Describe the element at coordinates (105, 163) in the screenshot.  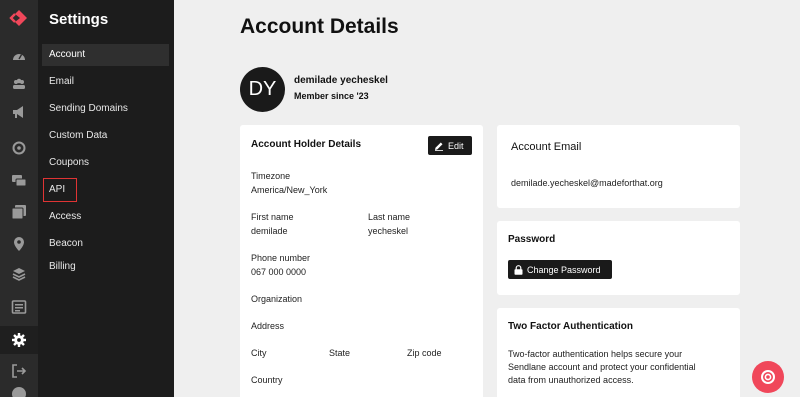
I see `sidebar-item-coupons: Coupons` at that location.